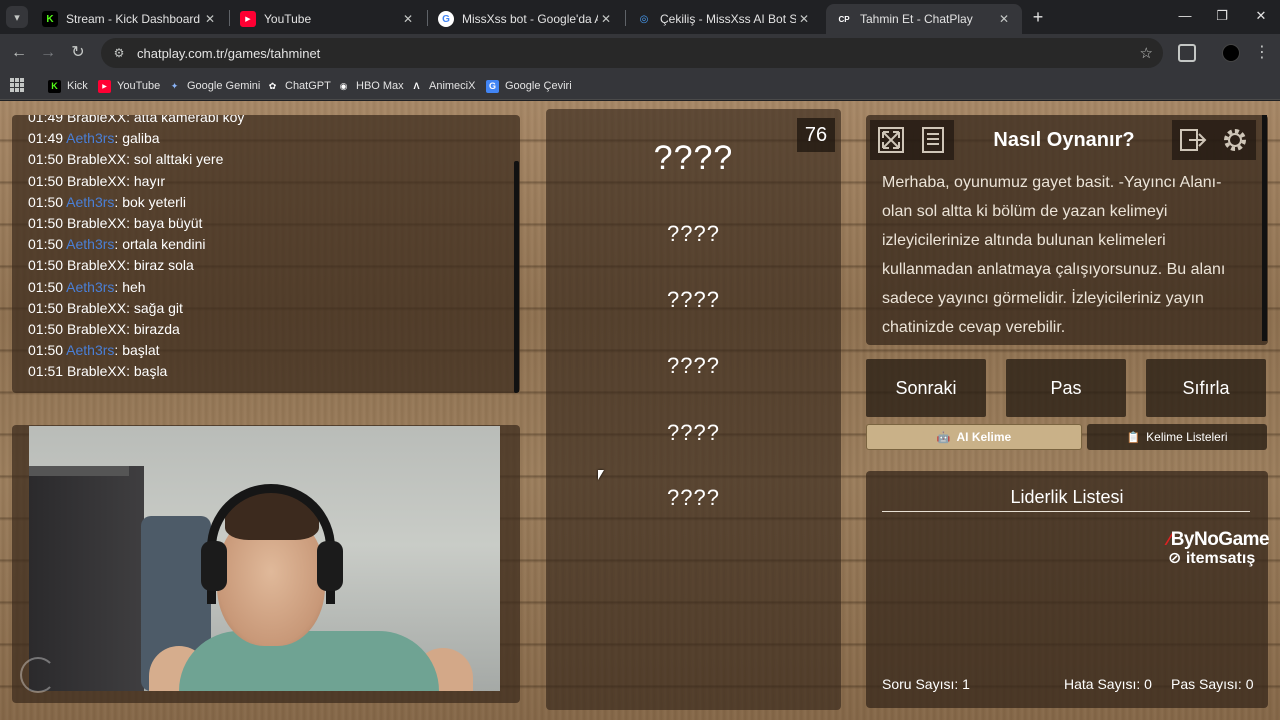  Describe the element at coordinates (38, 675) in the screenshot. I see `loading-spinner-icon` at that location.